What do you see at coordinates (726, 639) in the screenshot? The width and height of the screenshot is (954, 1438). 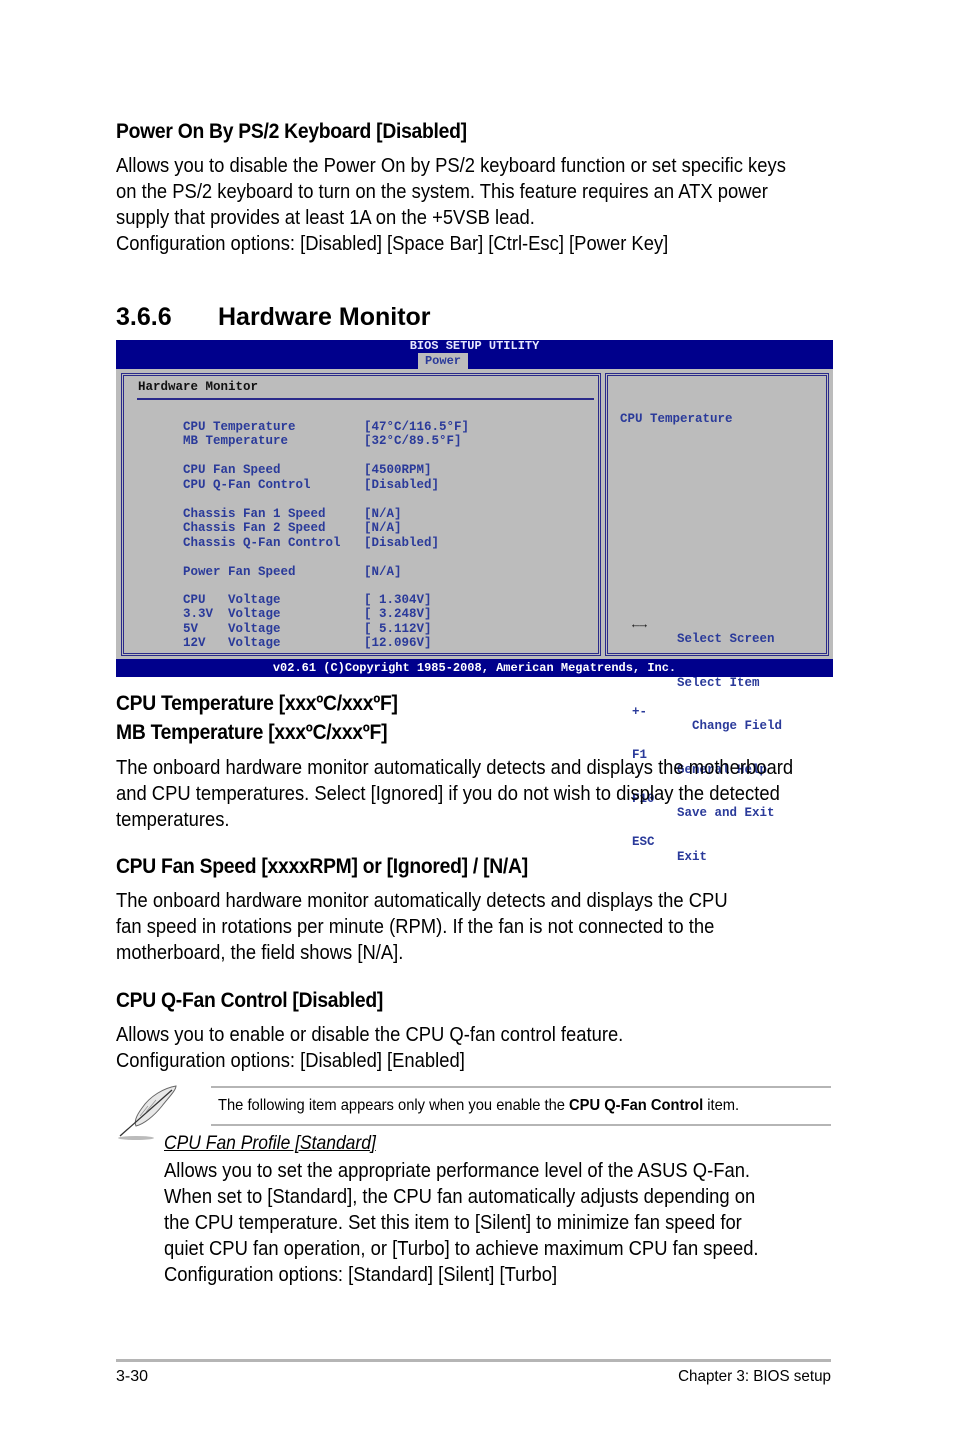 I see `key-description: Select Screen` at bounding box center [726, 639].